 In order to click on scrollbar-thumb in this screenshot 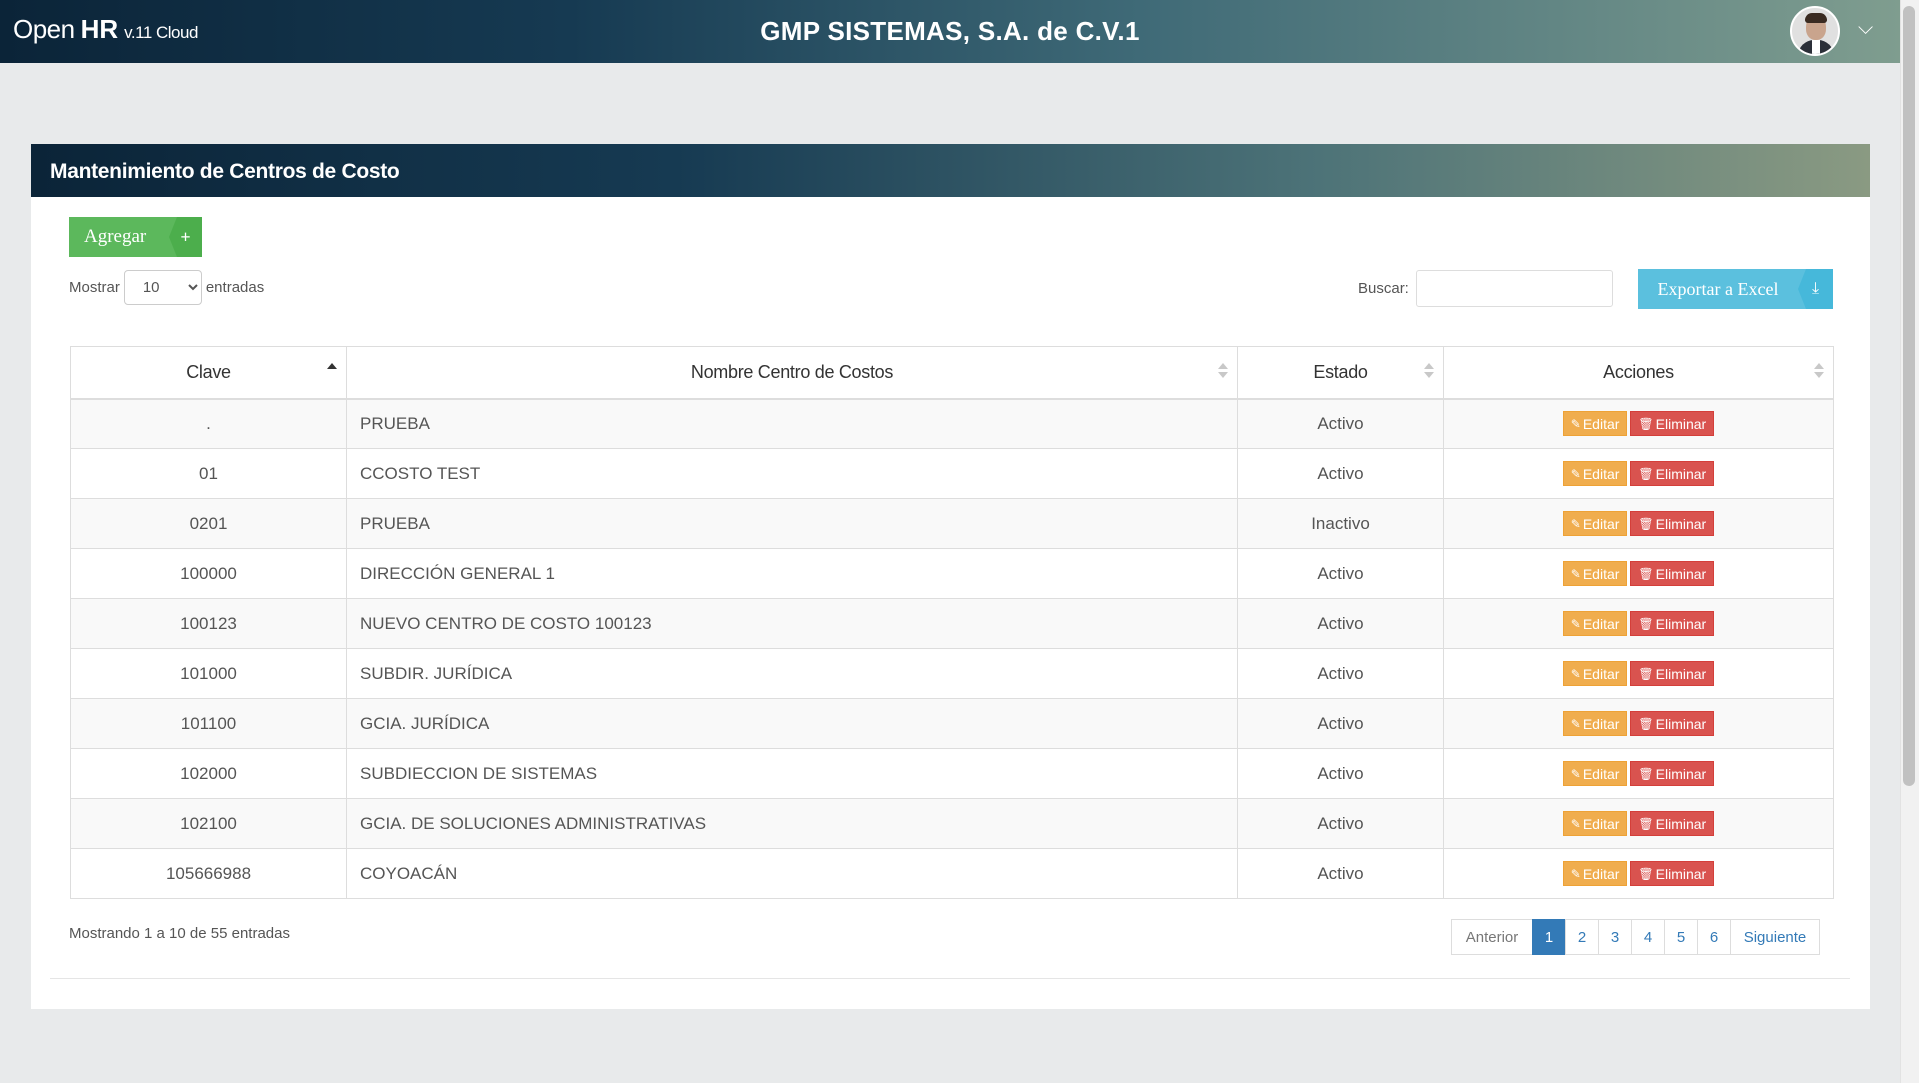, I will do `click(1909, 396)`.